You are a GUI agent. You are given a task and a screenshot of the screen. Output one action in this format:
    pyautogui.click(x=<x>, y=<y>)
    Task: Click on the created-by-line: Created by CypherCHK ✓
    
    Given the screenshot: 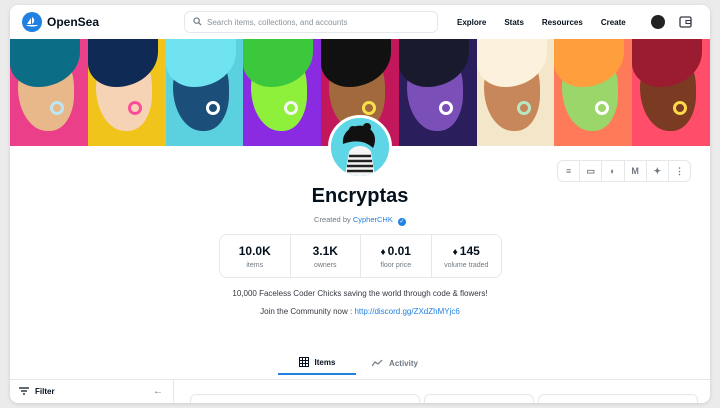 What is the action you would take?
    pyautogui.click(x=360, y=220)
    